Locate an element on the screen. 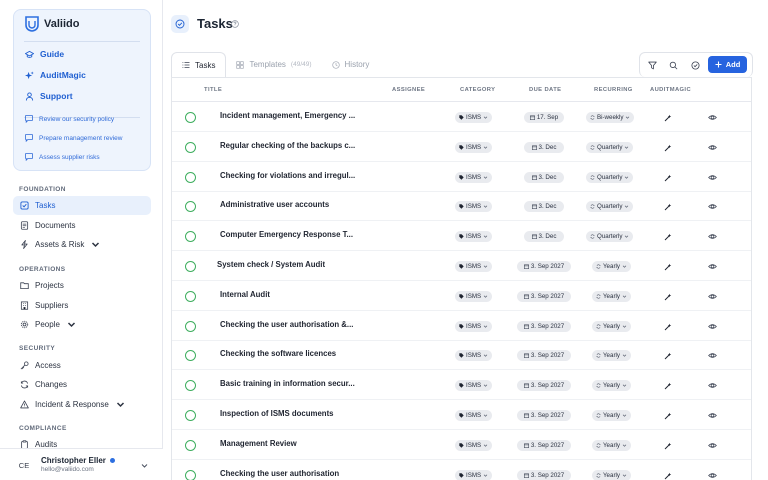 This screenshot has width=768, height=480. column-header-category: CATEGORY is located at coordinates (477, 90).